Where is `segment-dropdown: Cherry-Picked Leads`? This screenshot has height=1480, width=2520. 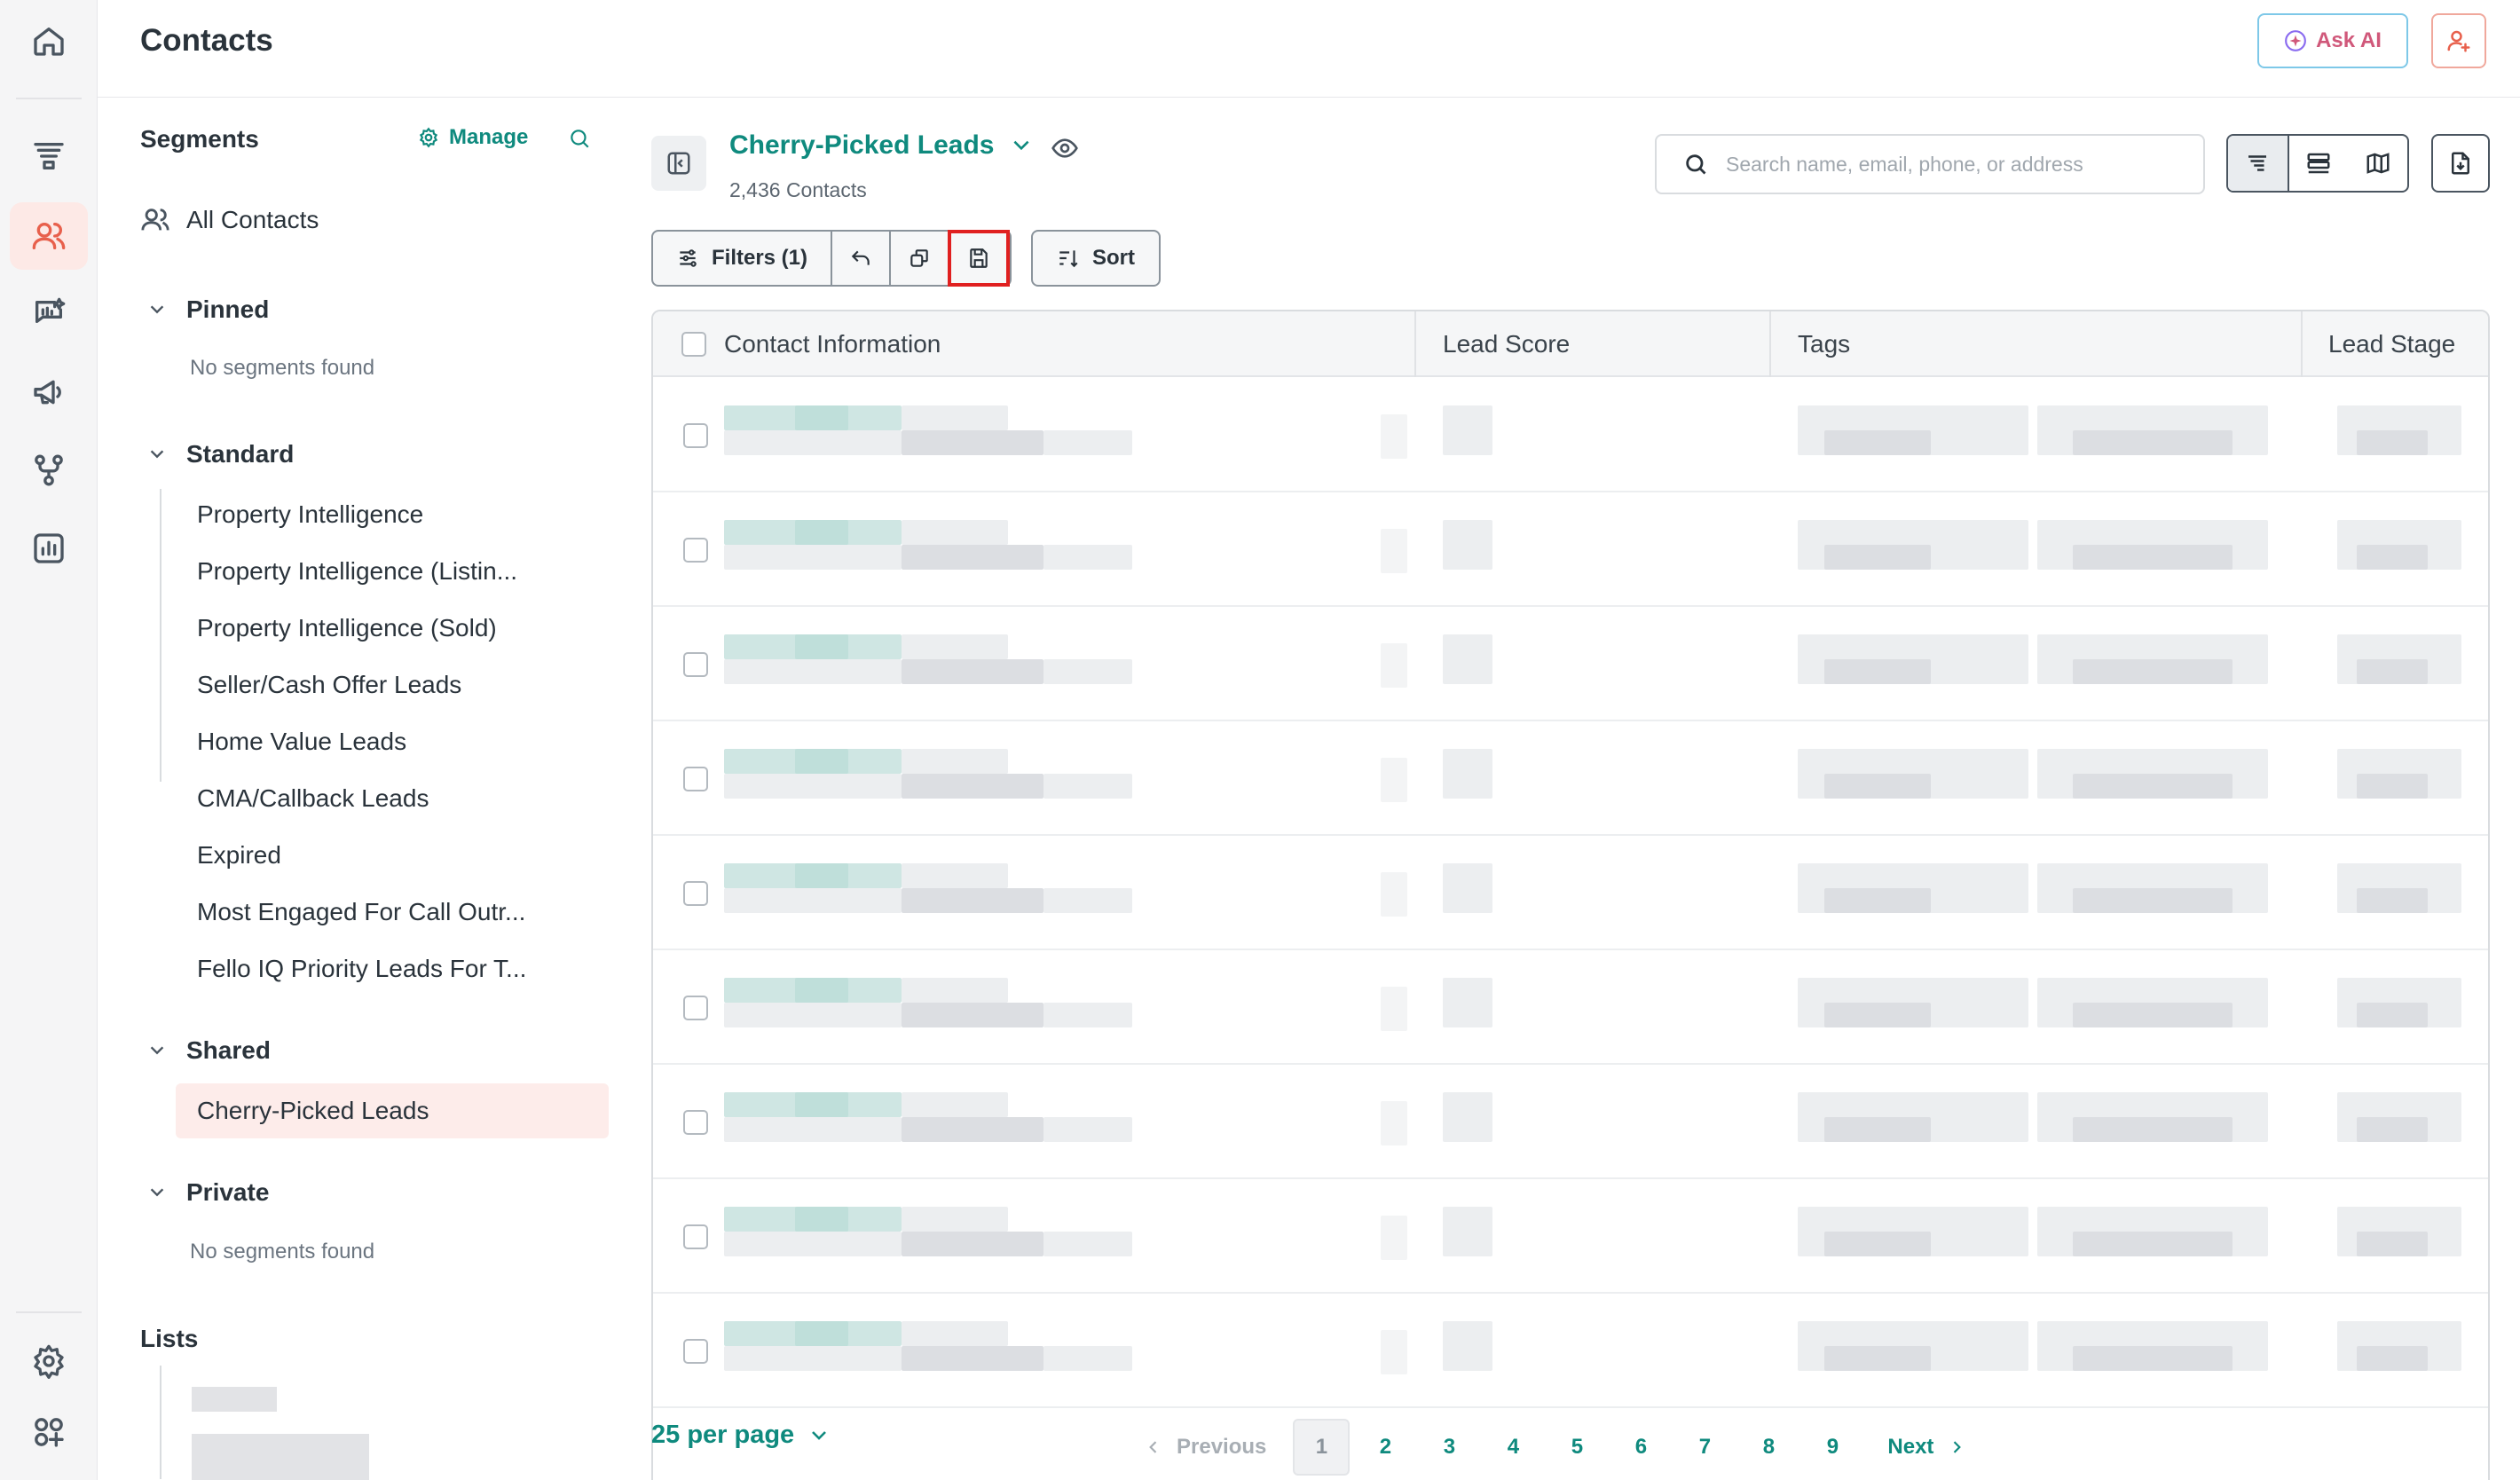 segment-dropdown: Cherry-Picked Leads is located at coordinates (881, 145).